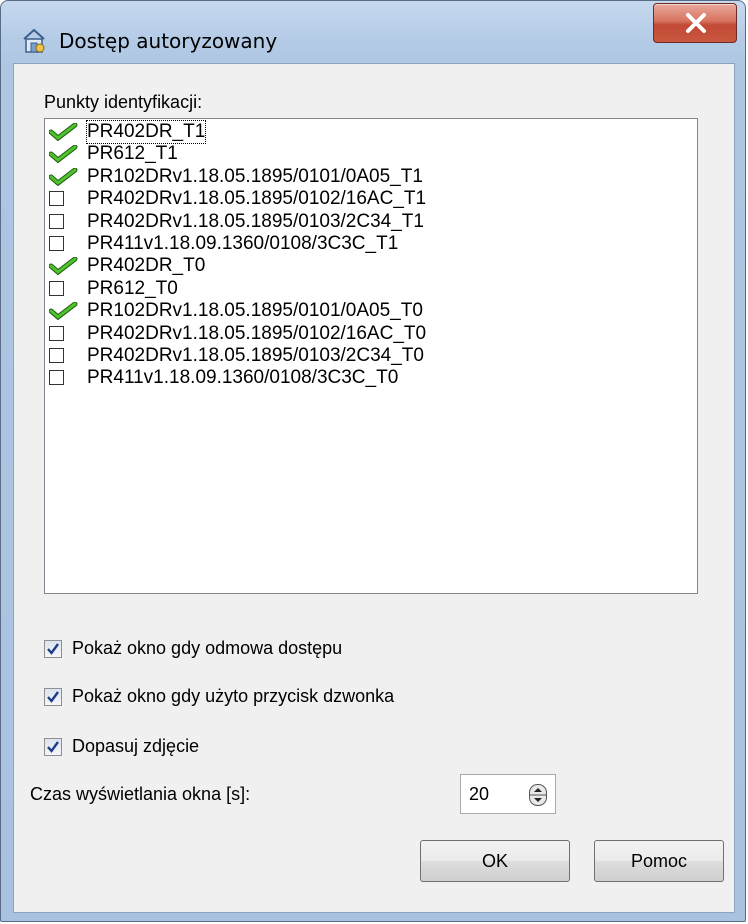  What do you see at coordinates (508, 794) in the screenshot?
I see `display-time-spinner: 20` at bounding box center [508, 794].